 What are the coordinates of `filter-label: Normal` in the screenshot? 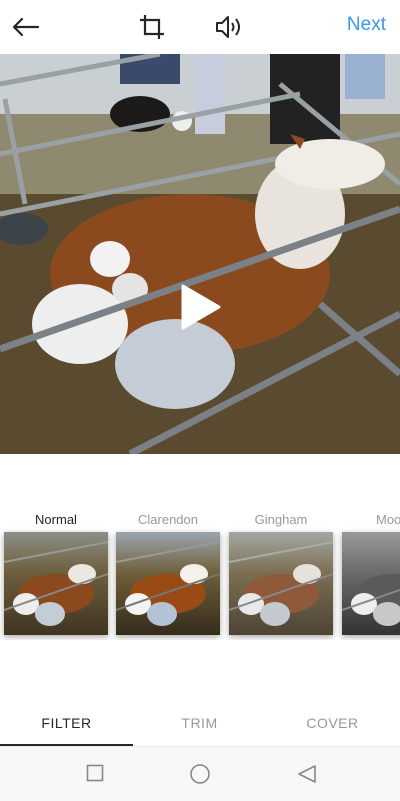 It's located at (56, 519).